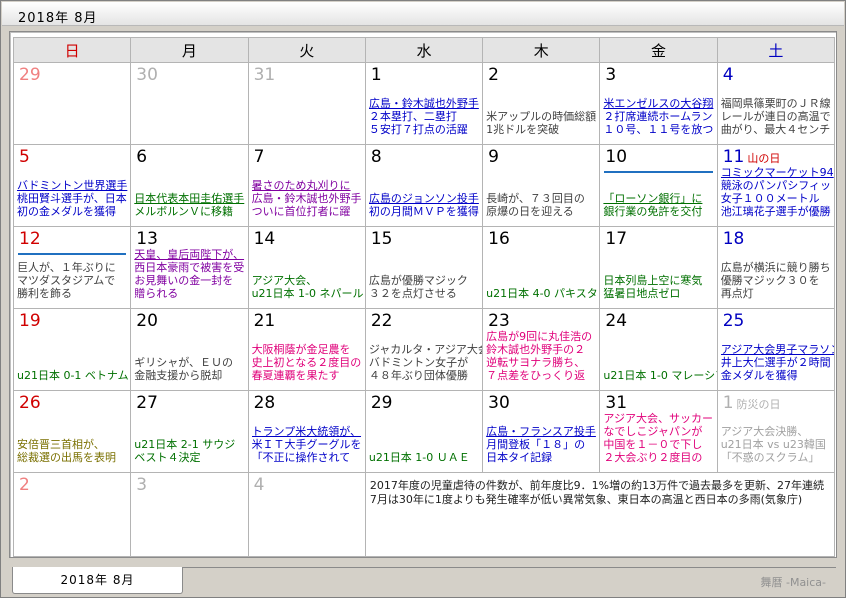 This screenshot has height=598, width=846. What do you see at coordinates (425, 116) in the screenshot?
I see `news-block: 広島・鈴木誠也外野手 ２本塁打、二塁打 ５安打７打点の活躍` at bounding box center [425, 116].